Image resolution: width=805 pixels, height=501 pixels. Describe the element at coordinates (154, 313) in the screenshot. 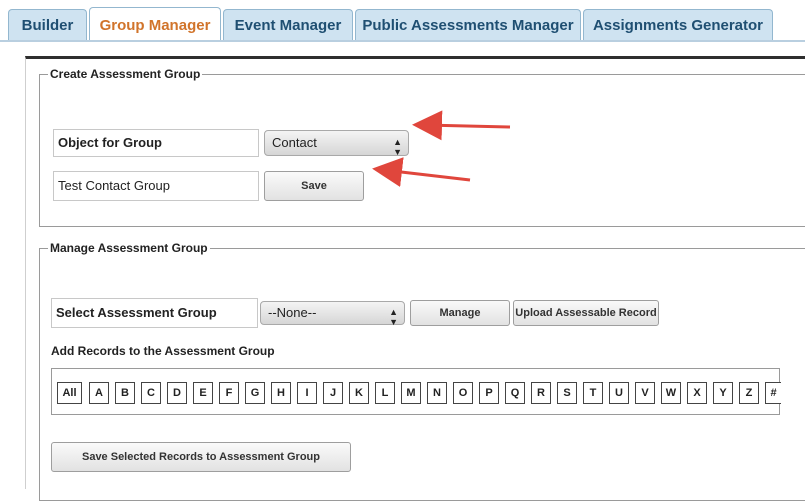

I see `select-assessment-group-label: Select Assessment Group` at that location.